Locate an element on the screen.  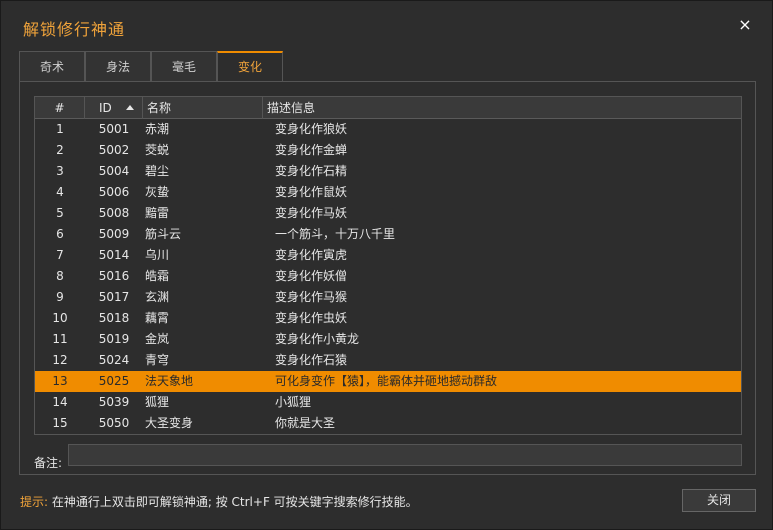
table-row: 3 5004 碧尘 变身化作石精 is located at coordinates (388, 171).